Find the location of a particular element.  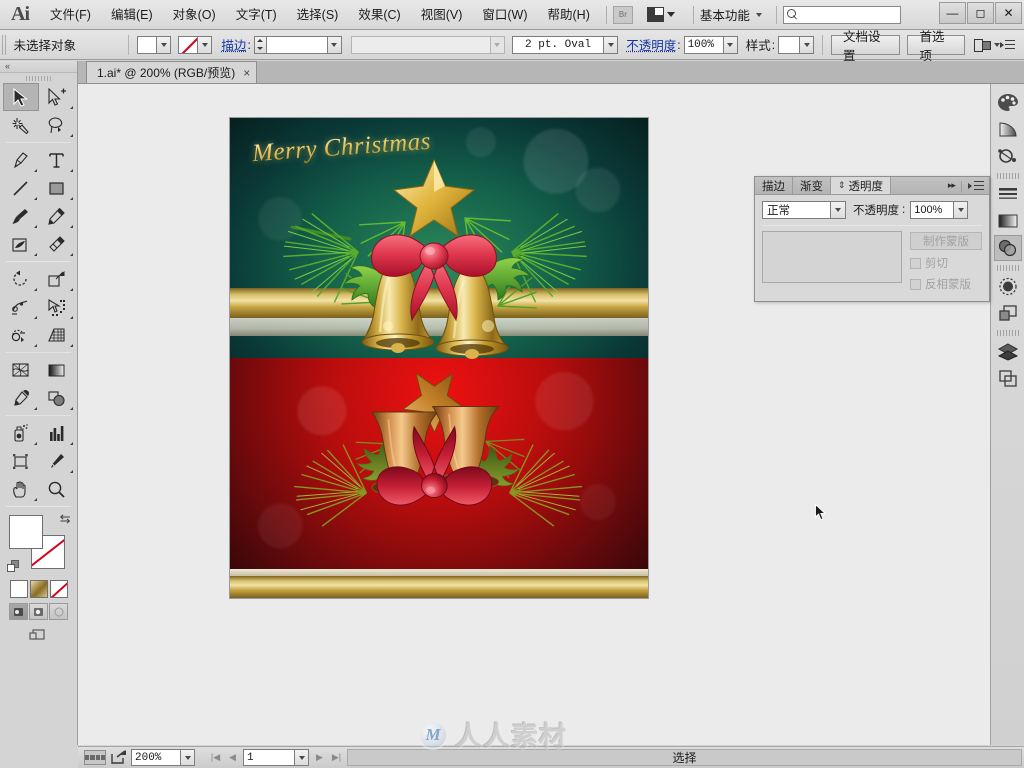

fill-color-control is located at coordinates (154, 44).